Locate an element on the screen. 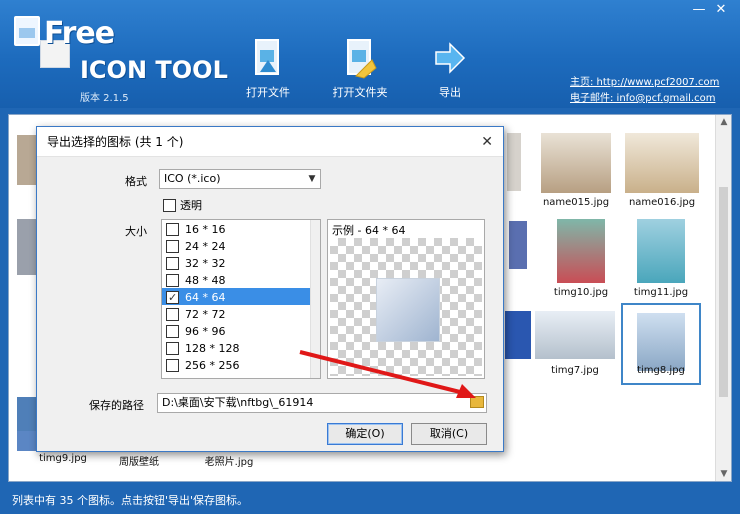  chevron-down-icon: ▼ is located at coordinates (312, 179).